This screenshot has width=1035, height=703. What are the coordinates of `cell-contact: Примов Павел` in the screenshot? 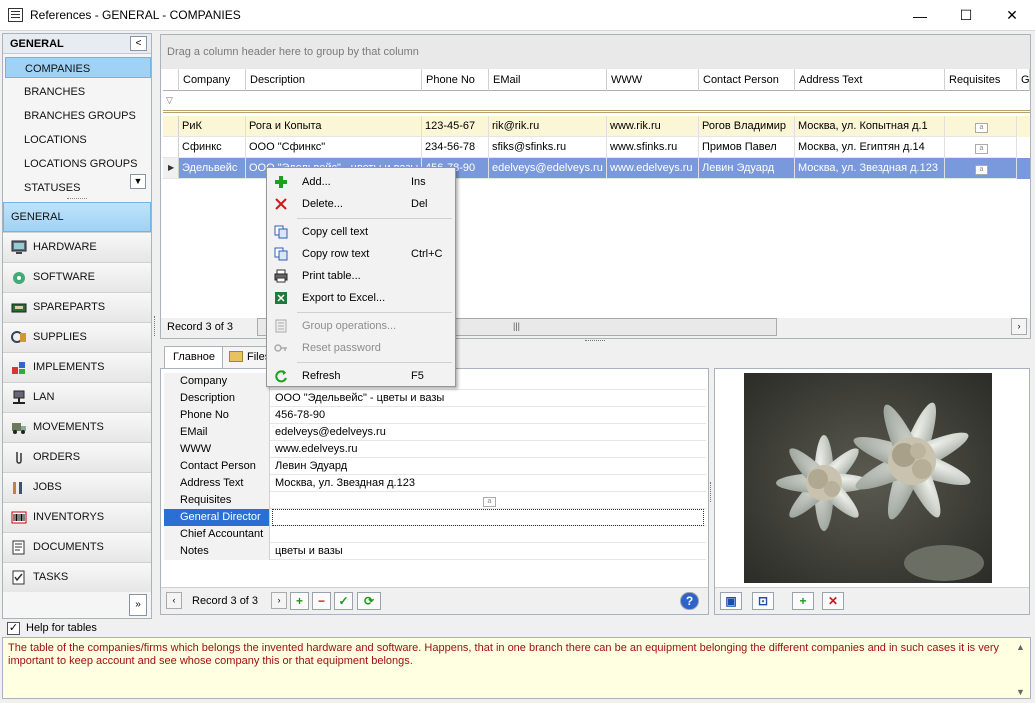 It's located at (747, 147).